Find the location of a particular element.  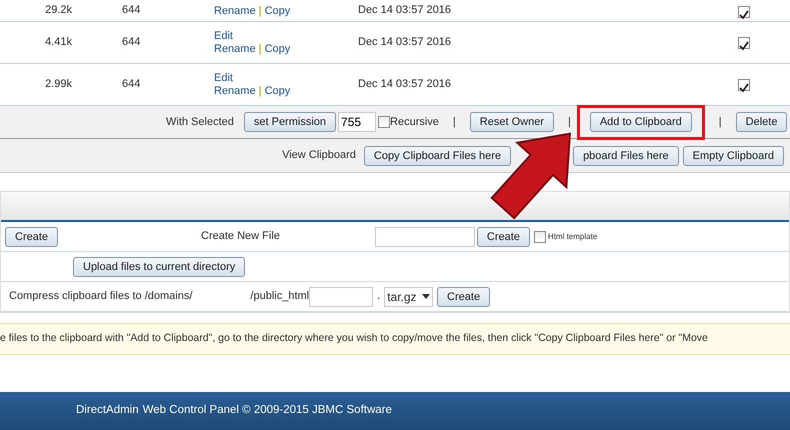

html-template-checkbox is located at coordinates (540, 236).